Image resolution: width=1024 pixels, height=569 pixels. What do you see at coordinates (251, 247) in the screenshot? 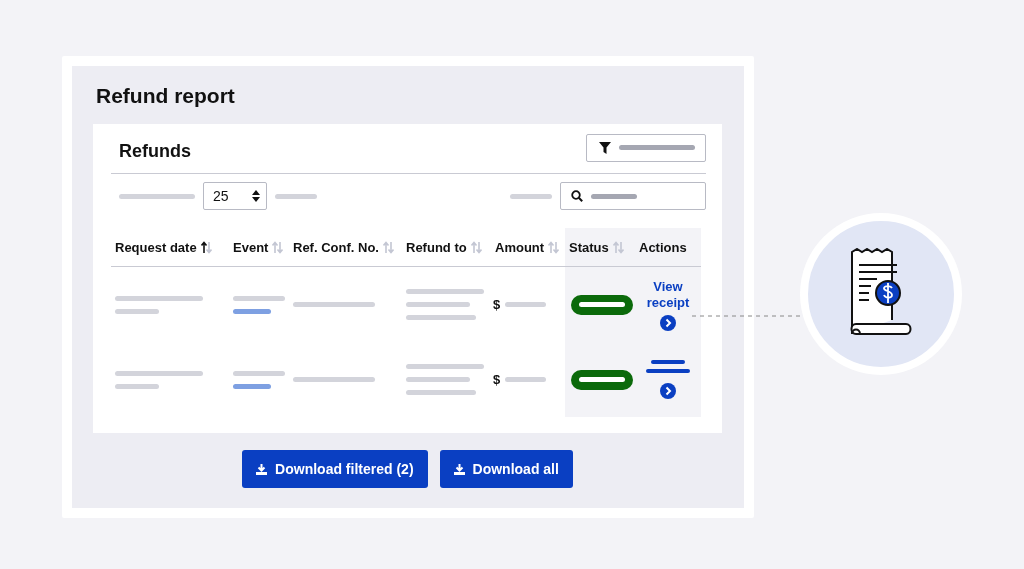
I see `column-header: Event` at bounding box center [251, 247].